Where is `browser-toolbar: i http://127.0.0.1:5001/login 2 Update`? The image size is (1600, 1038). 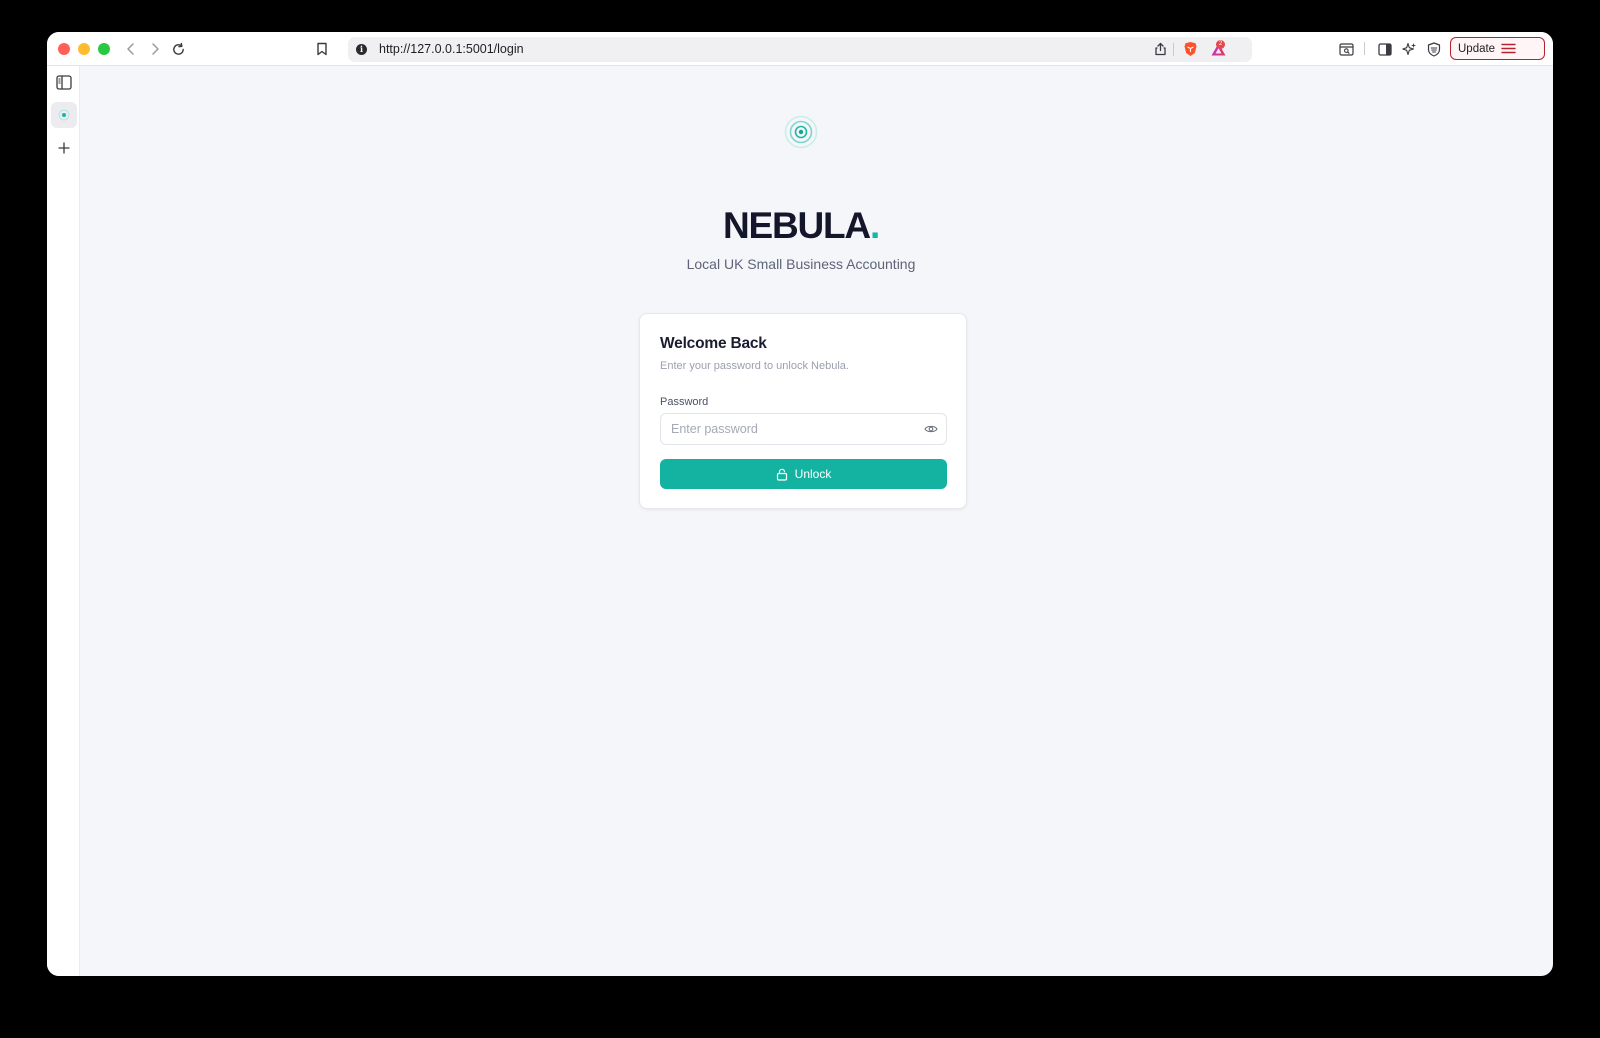 browser-toolbar: i http://127.0.0.1:5001/login 2 Update is located at coordinates (800, 49).